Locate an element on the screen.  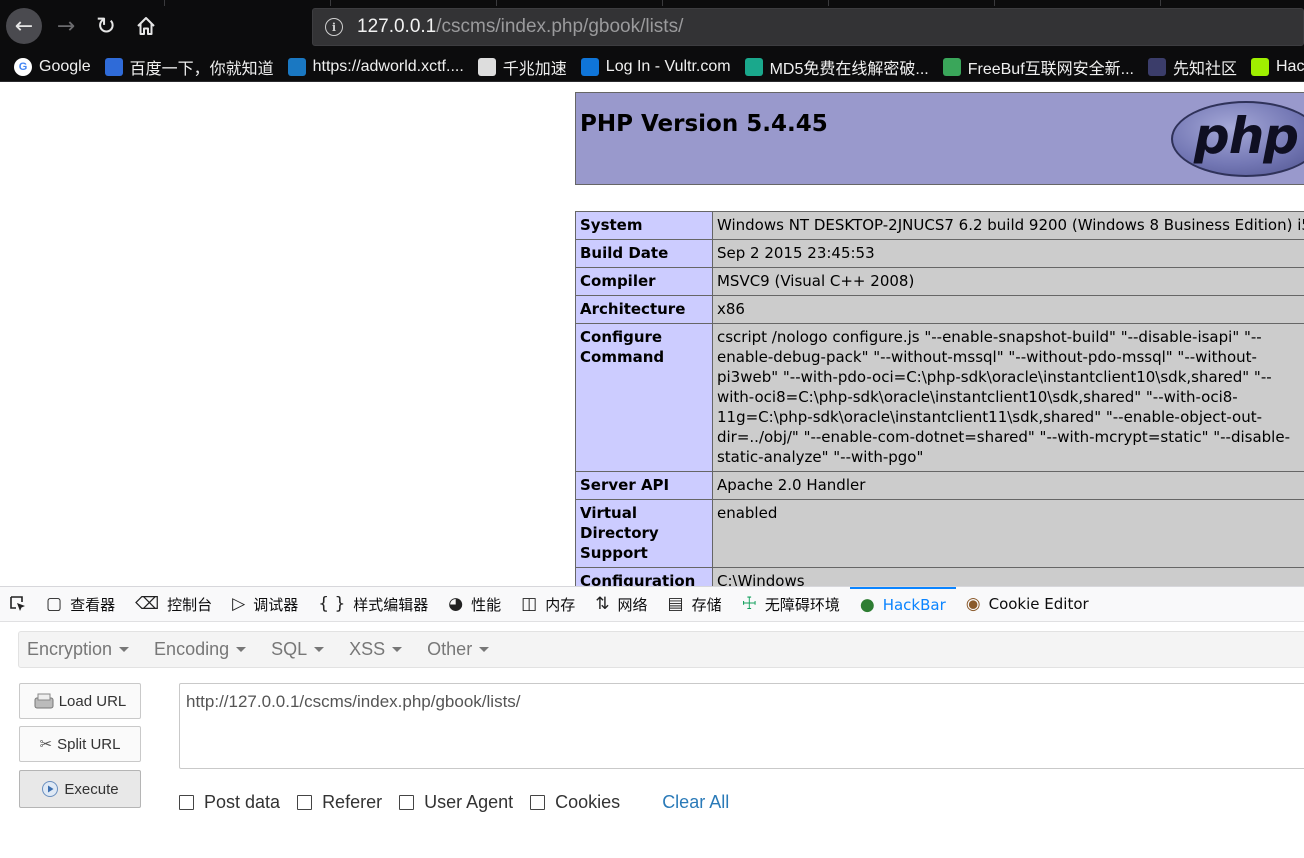
bookmark-label: Google is located at coordinates (65, 66).